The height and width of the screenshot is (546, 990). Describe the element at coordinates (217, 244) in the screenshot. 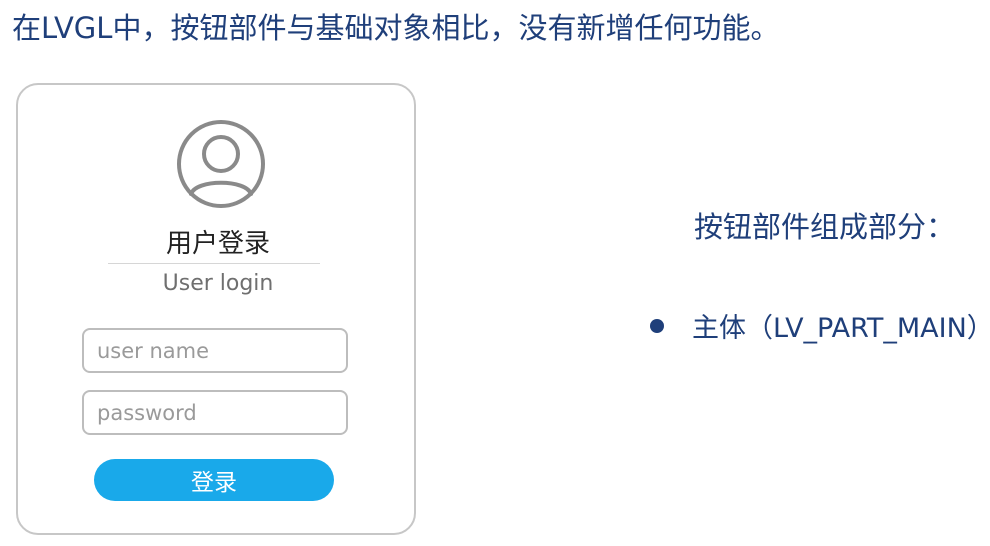

I see `login-title: 用户登录` at that location.